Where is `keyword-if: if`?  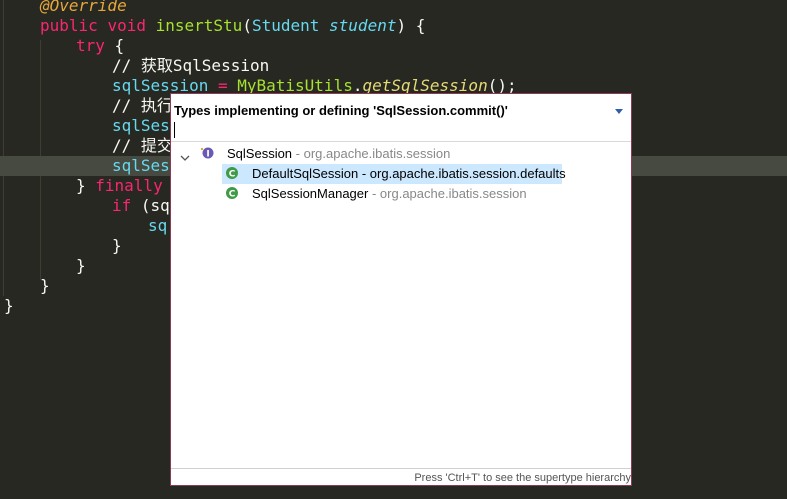 keyword-if: if is located at coordinates (122, 205).